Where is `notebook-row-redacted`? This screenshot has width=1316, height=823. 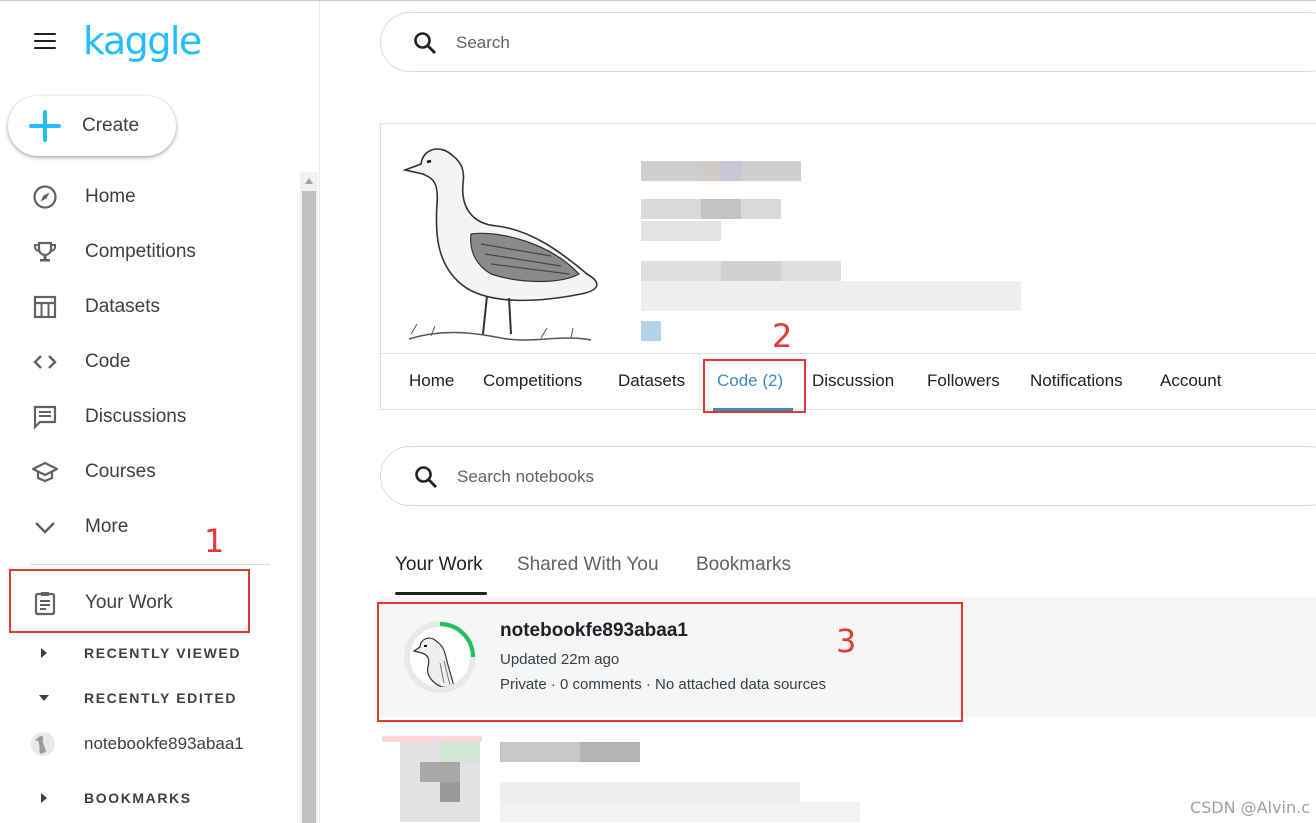
notebook-row-redacted is located at coordinates (848, 779).